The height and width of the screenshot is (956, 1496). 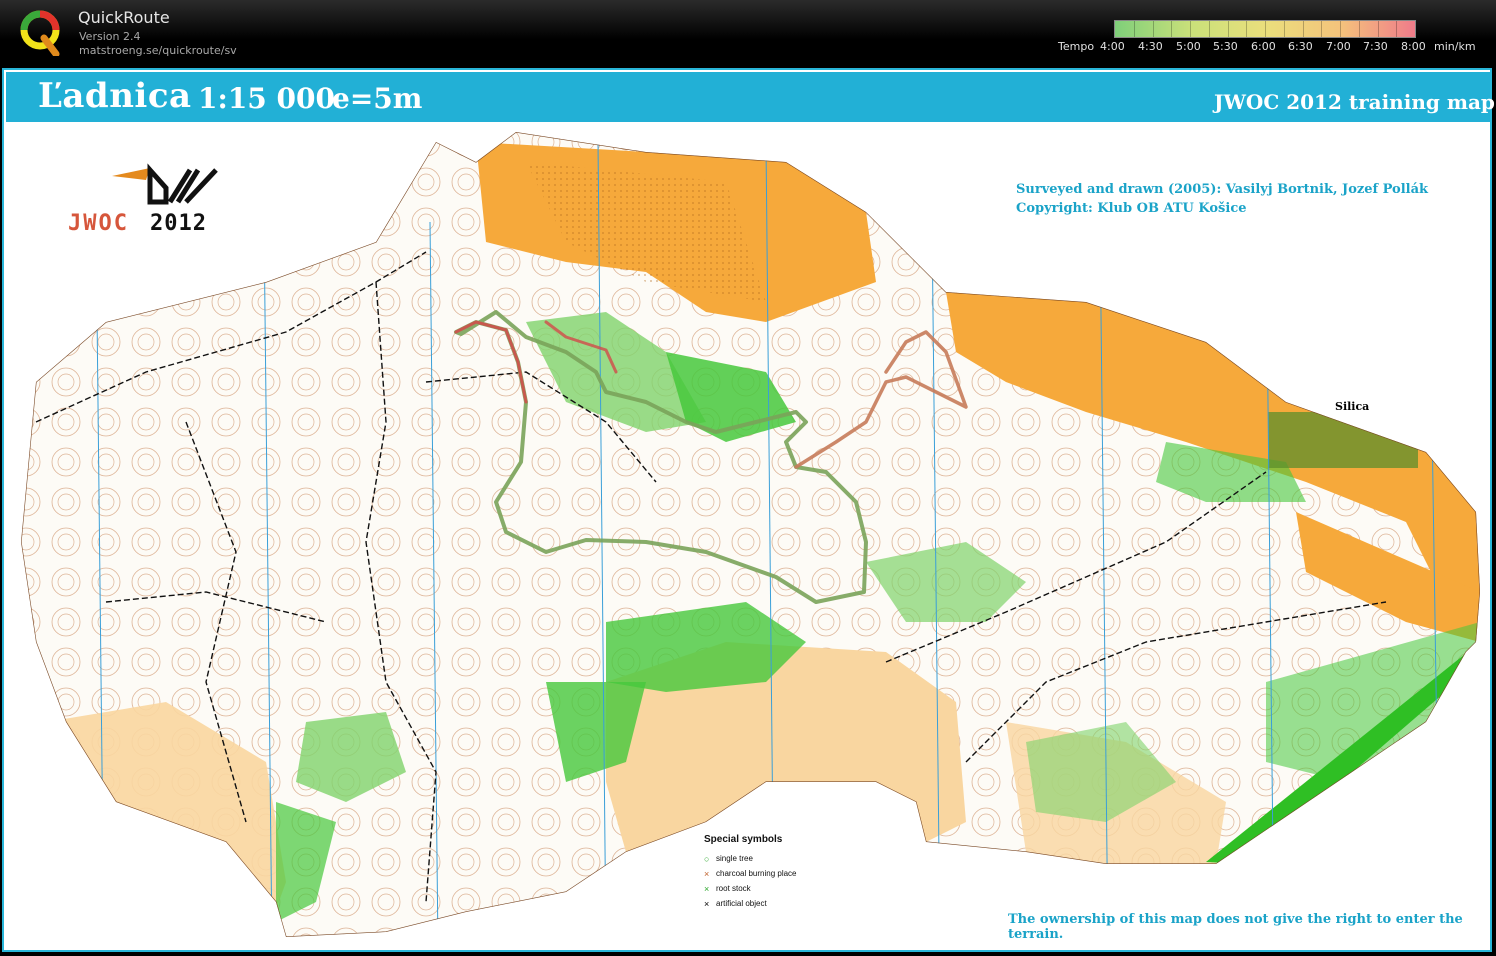 I want to click on map-title: Ľadnica, so click(x=115, y=96).